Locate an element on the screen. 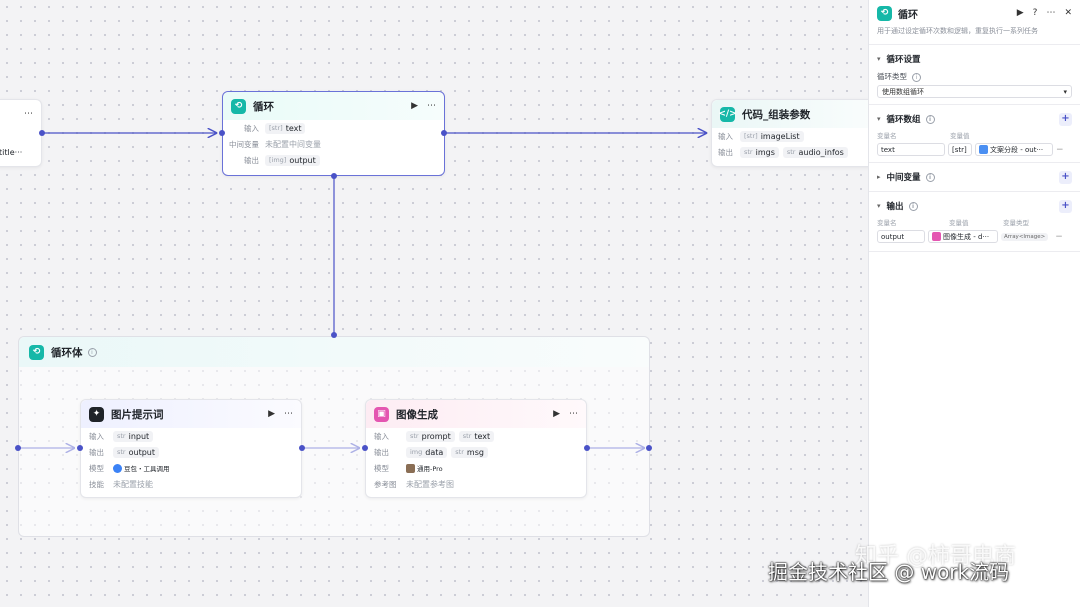 Image resolution: width=1080 pixels, height=607 pixels. close-icon: ✕ is located at coordinates (1068, 13).